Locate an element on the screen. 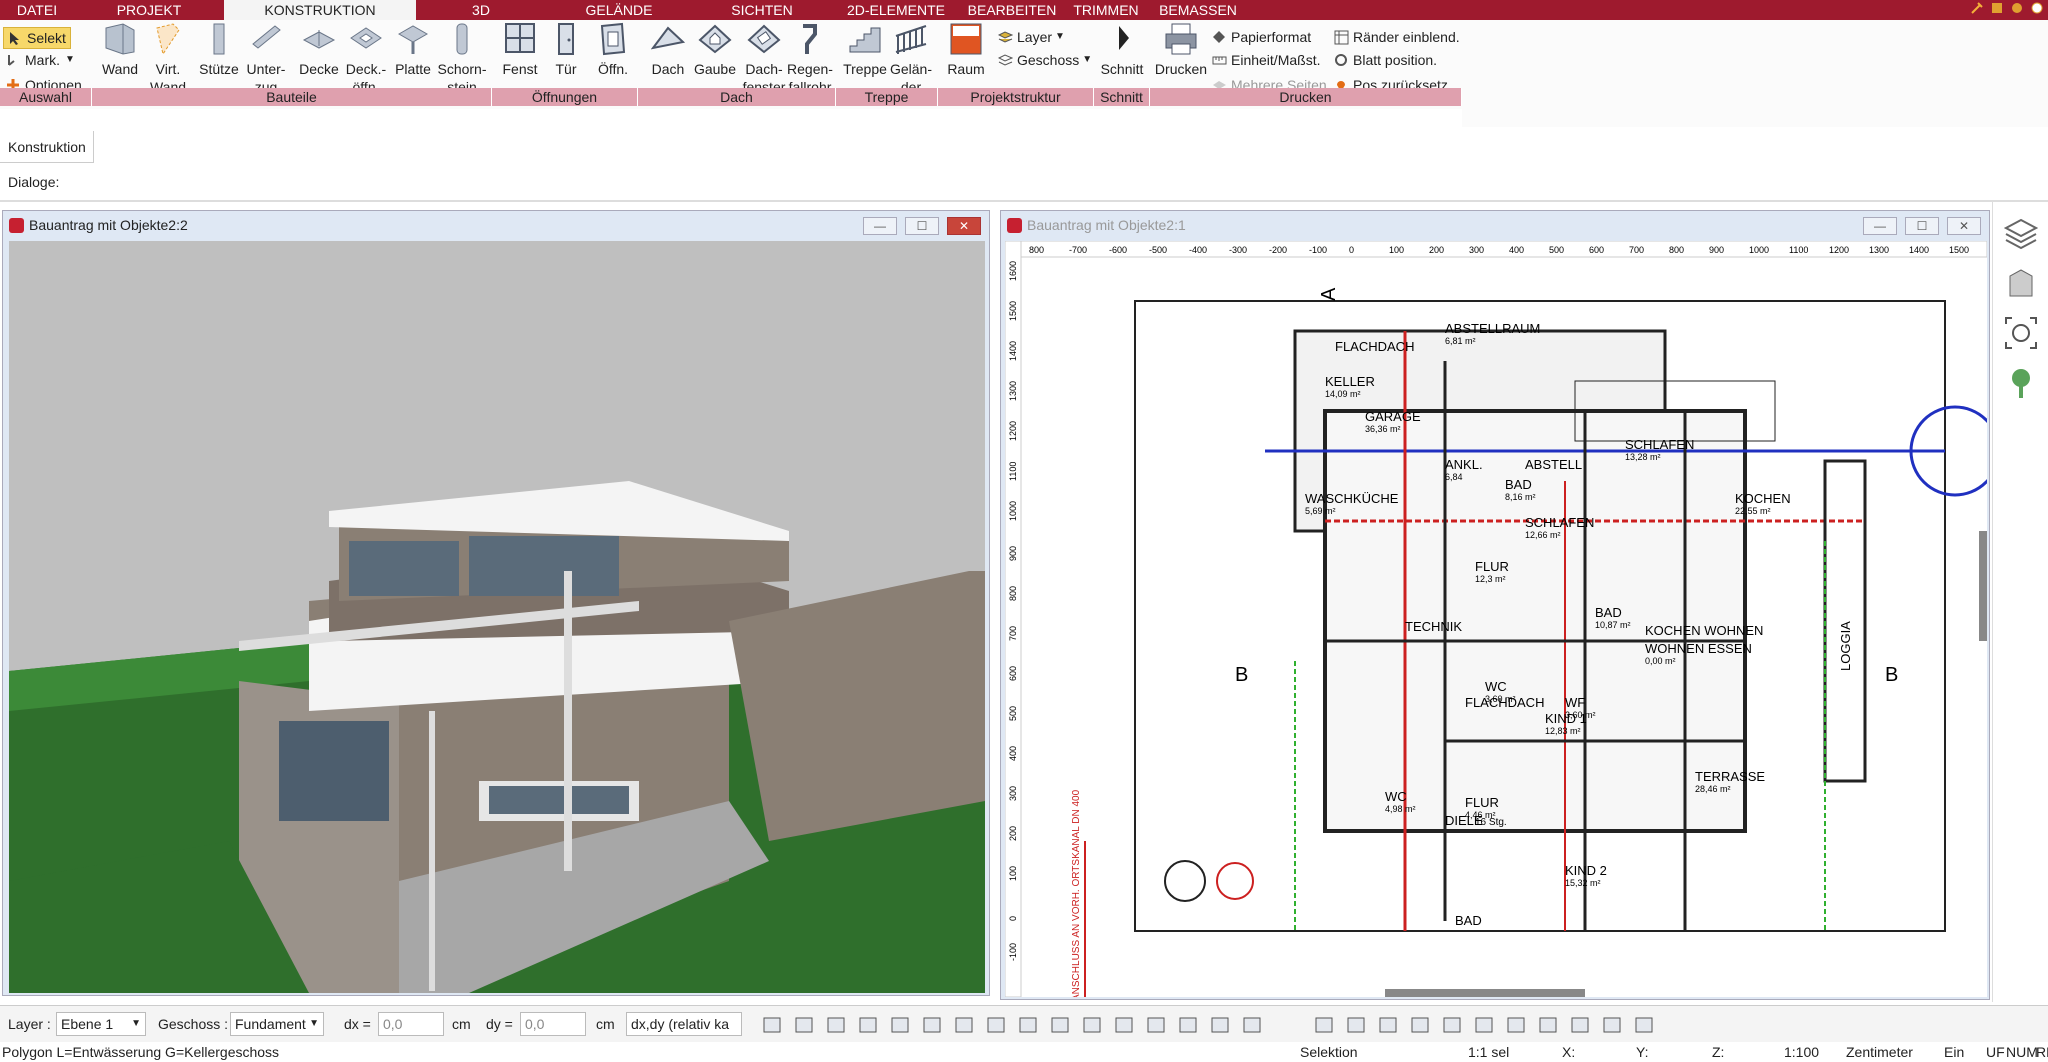 Image resolution: width=2048 pixels, height=1062 pixels. chevron-down-icon: ▼ is located at coordinates (1087, 59).